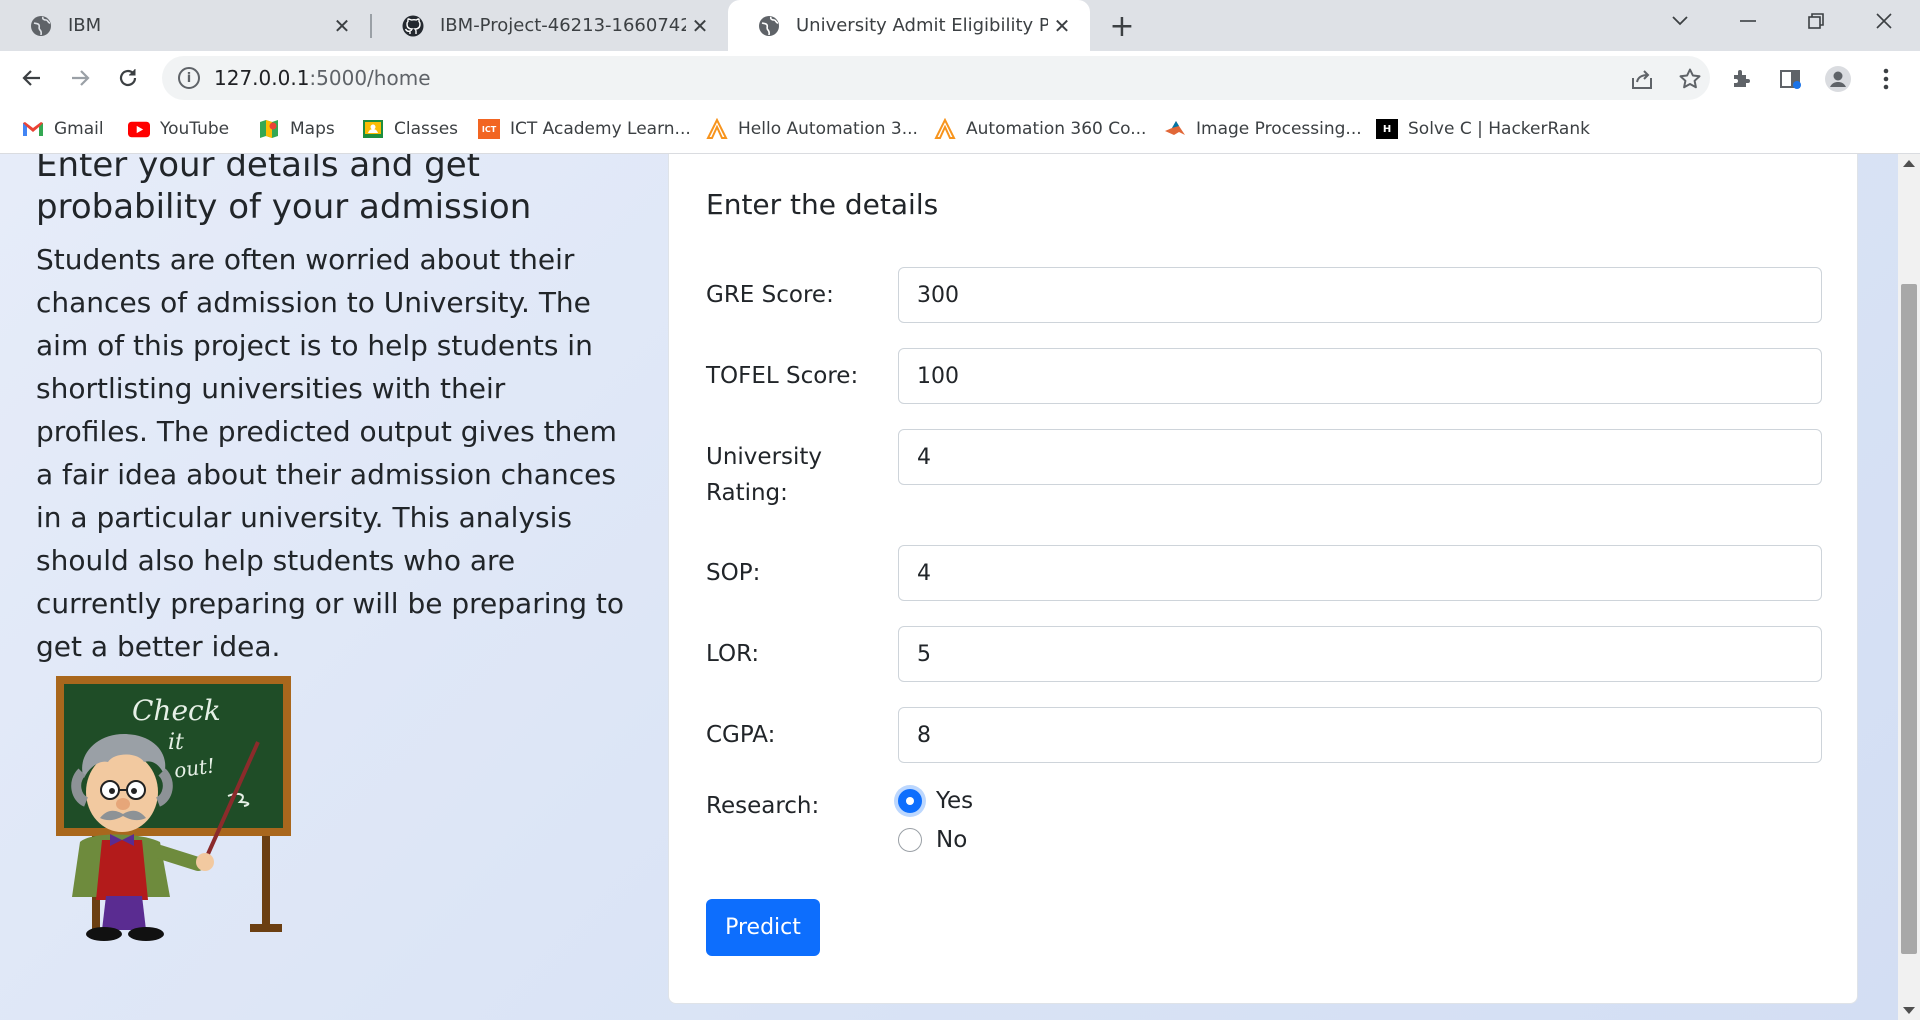 The height and width of the screenshot is (1020, 1920). I want to click on restore-icon, so click(1816, 21).